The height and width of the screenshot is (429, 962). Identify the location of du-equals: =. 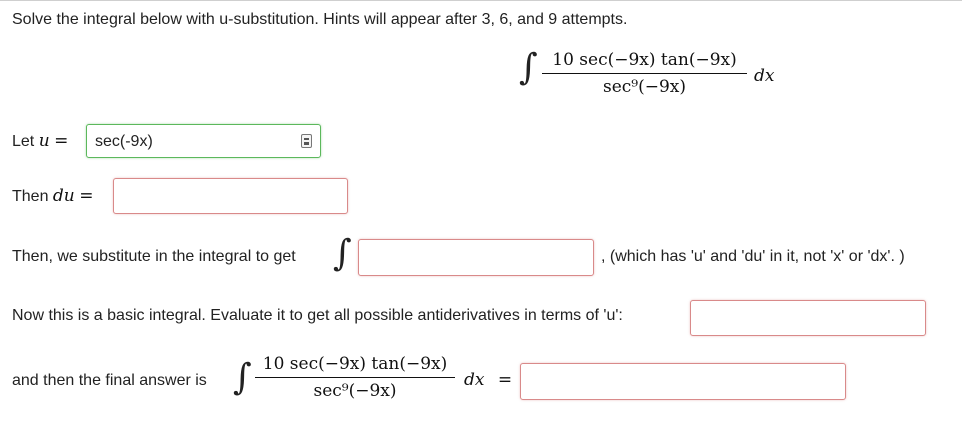
(86, 196).